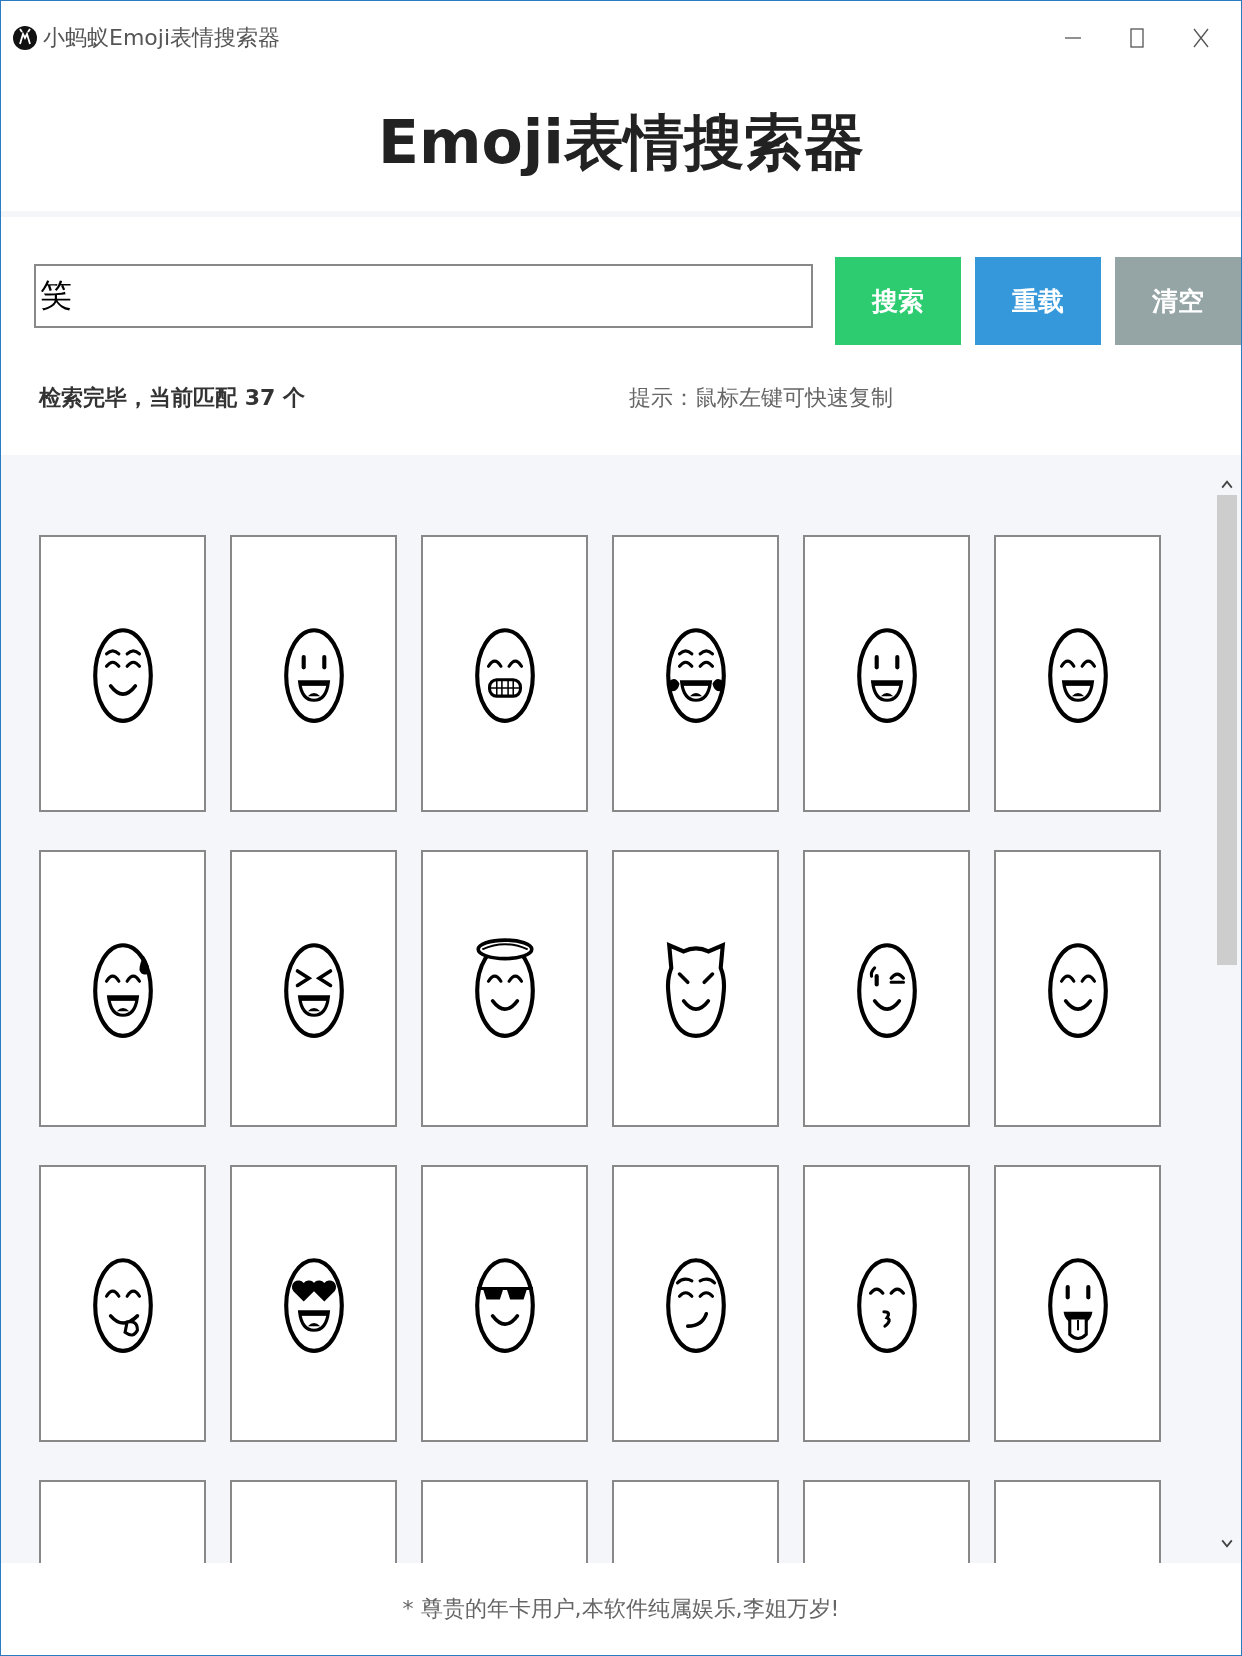  Describe the element at coordinates (621, 1609) in the screenshot. I see `footer-note: * 尊贵的年卡用户,本软件纯属娱乐,李姐万岁!` at that location.